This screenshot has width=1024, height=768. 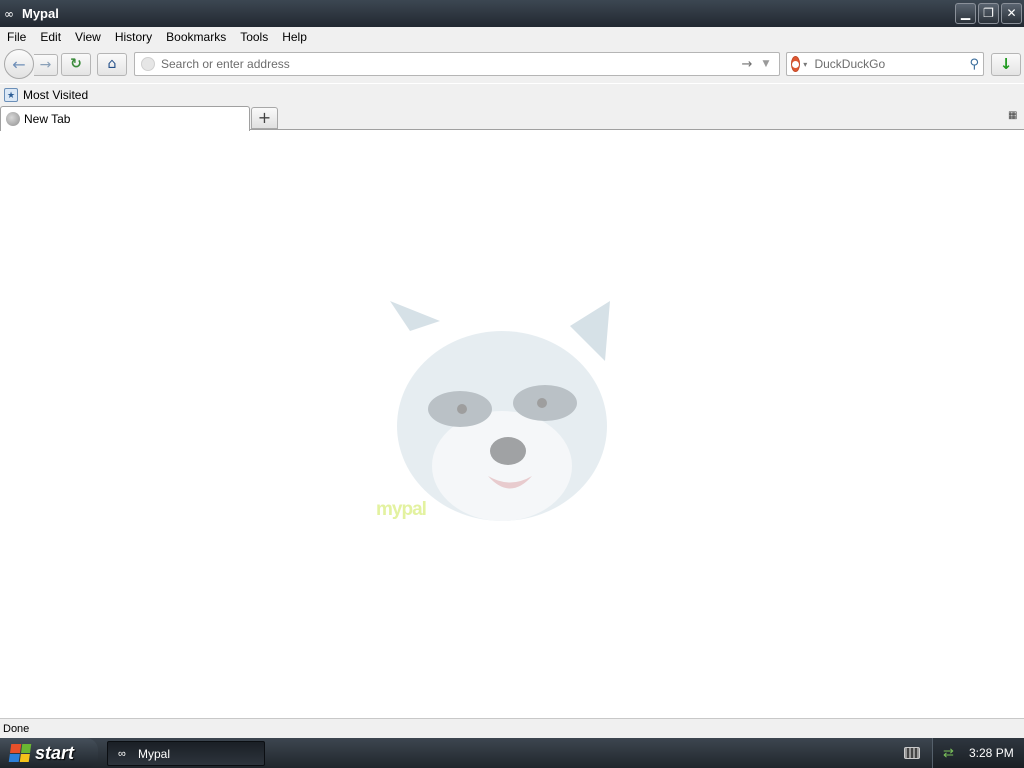 I want to click on close-button: ✕, so click(x=1011, y=13).